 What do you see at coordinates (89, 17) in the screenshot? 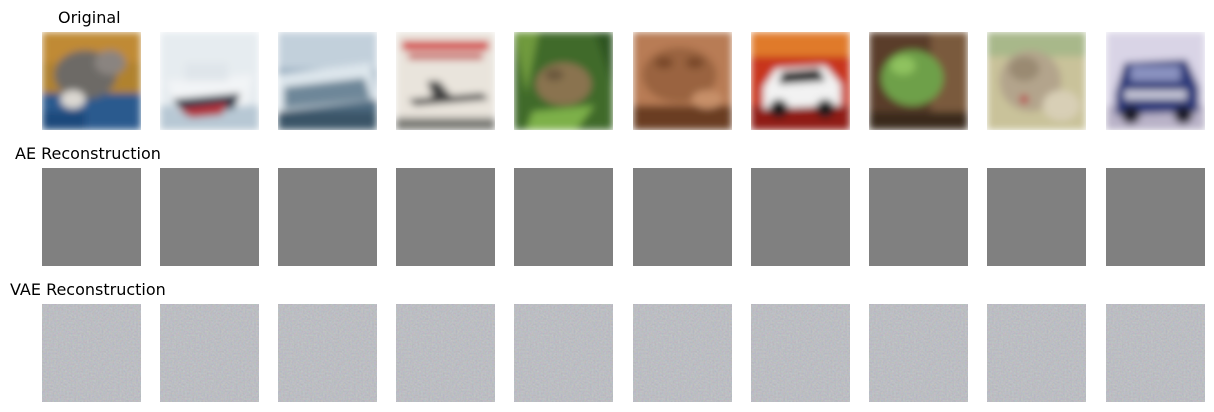
I see `row-title-original: Original` at bounding box center [89, 17].